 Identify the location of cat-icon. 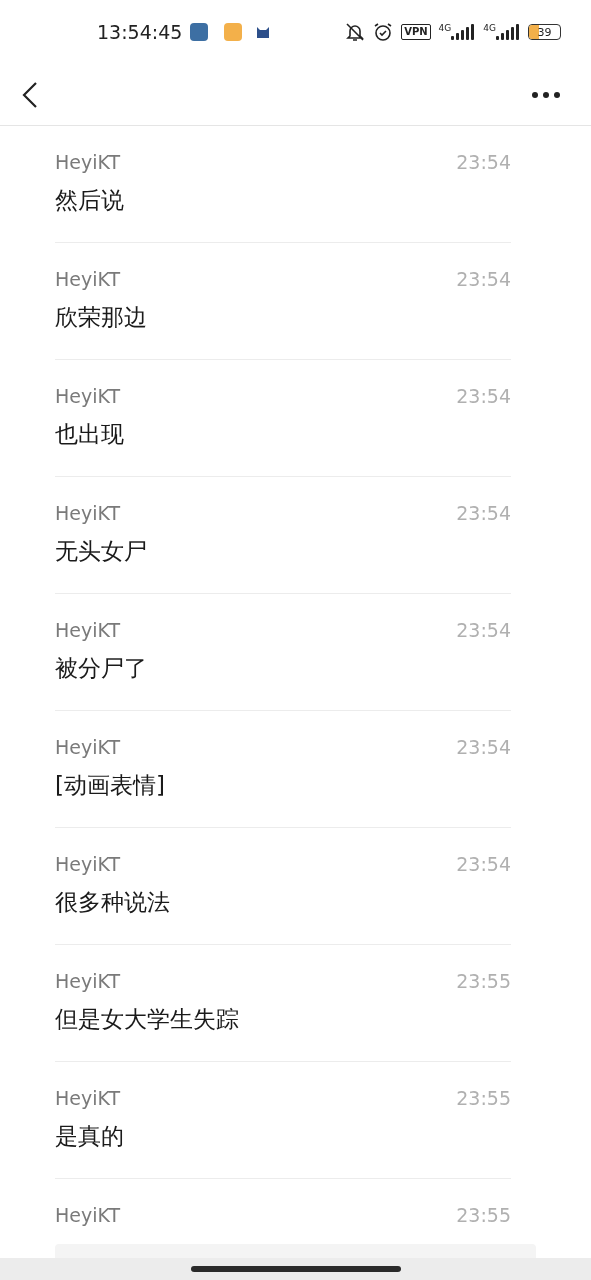
(263, 32).